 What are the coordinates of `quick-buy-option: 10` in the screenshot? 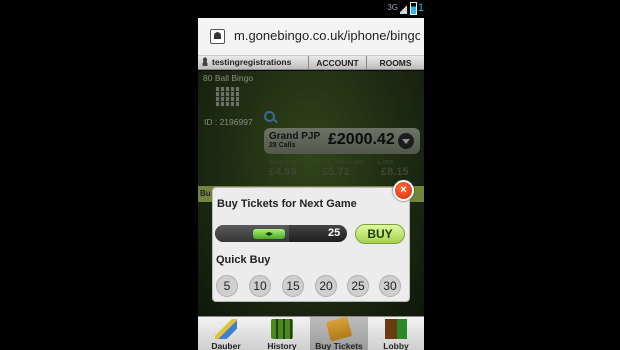 It's located at (260, 286).